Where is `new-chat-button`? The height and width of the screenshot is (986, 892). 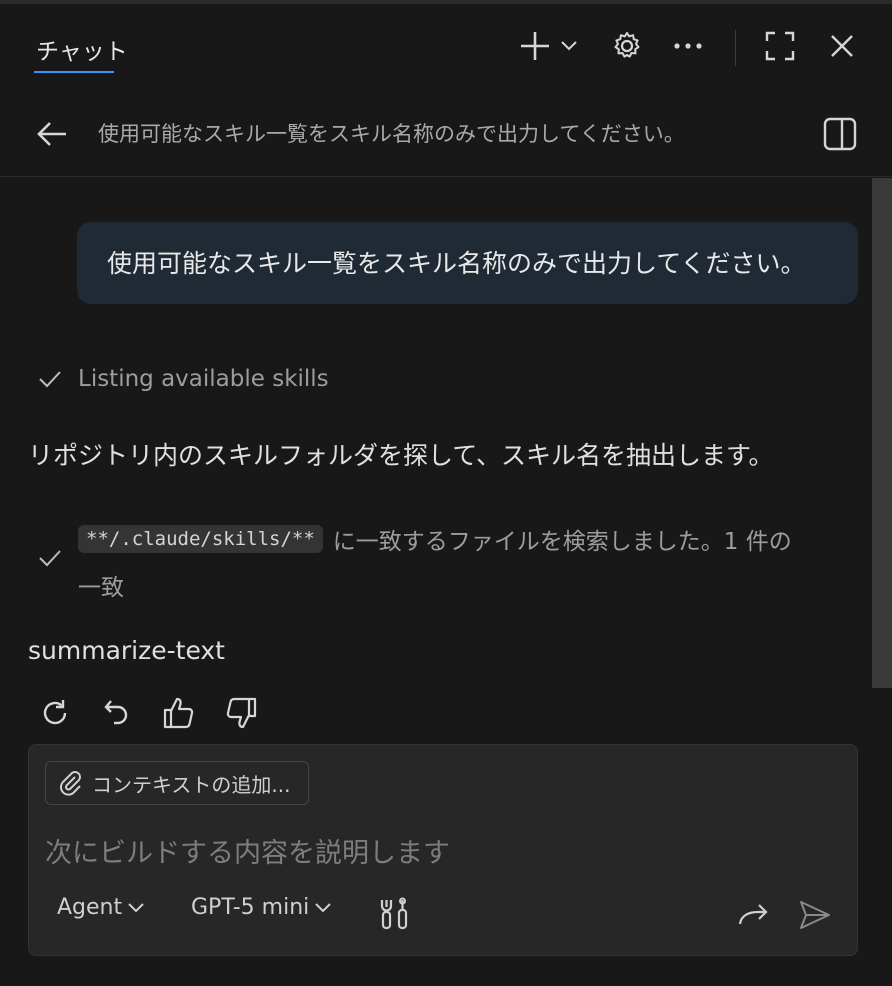
new-chat-button is located at coordinates (535, 46).